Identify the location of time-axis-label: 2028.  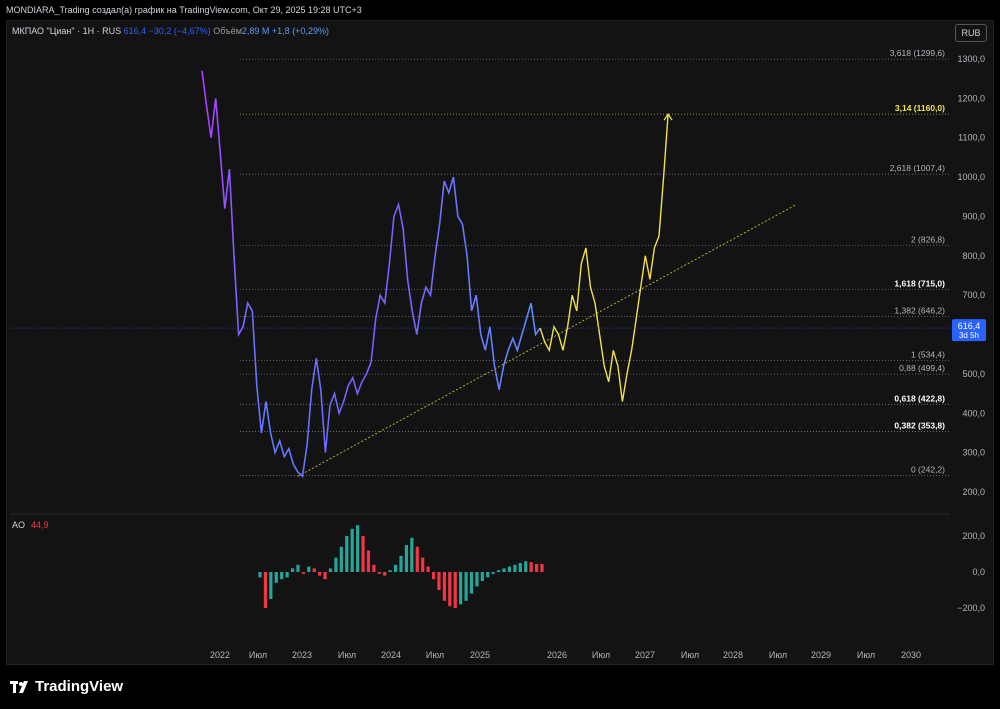
(733, 655).